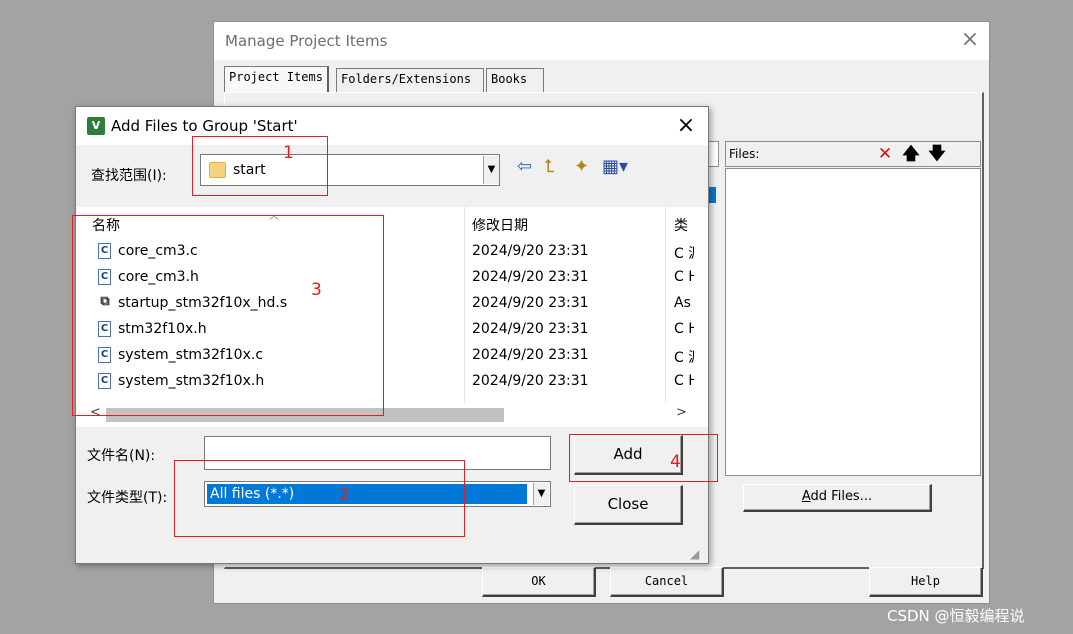  I want to click on tab-project-items: Project Items, so click(276, 79).